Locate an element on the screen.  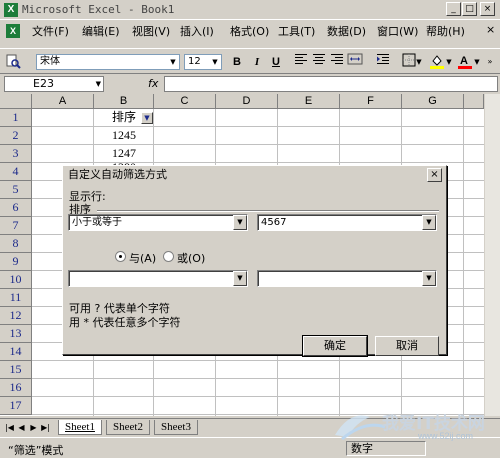
ok-button: 确定 is located at coordinates (335, 346).